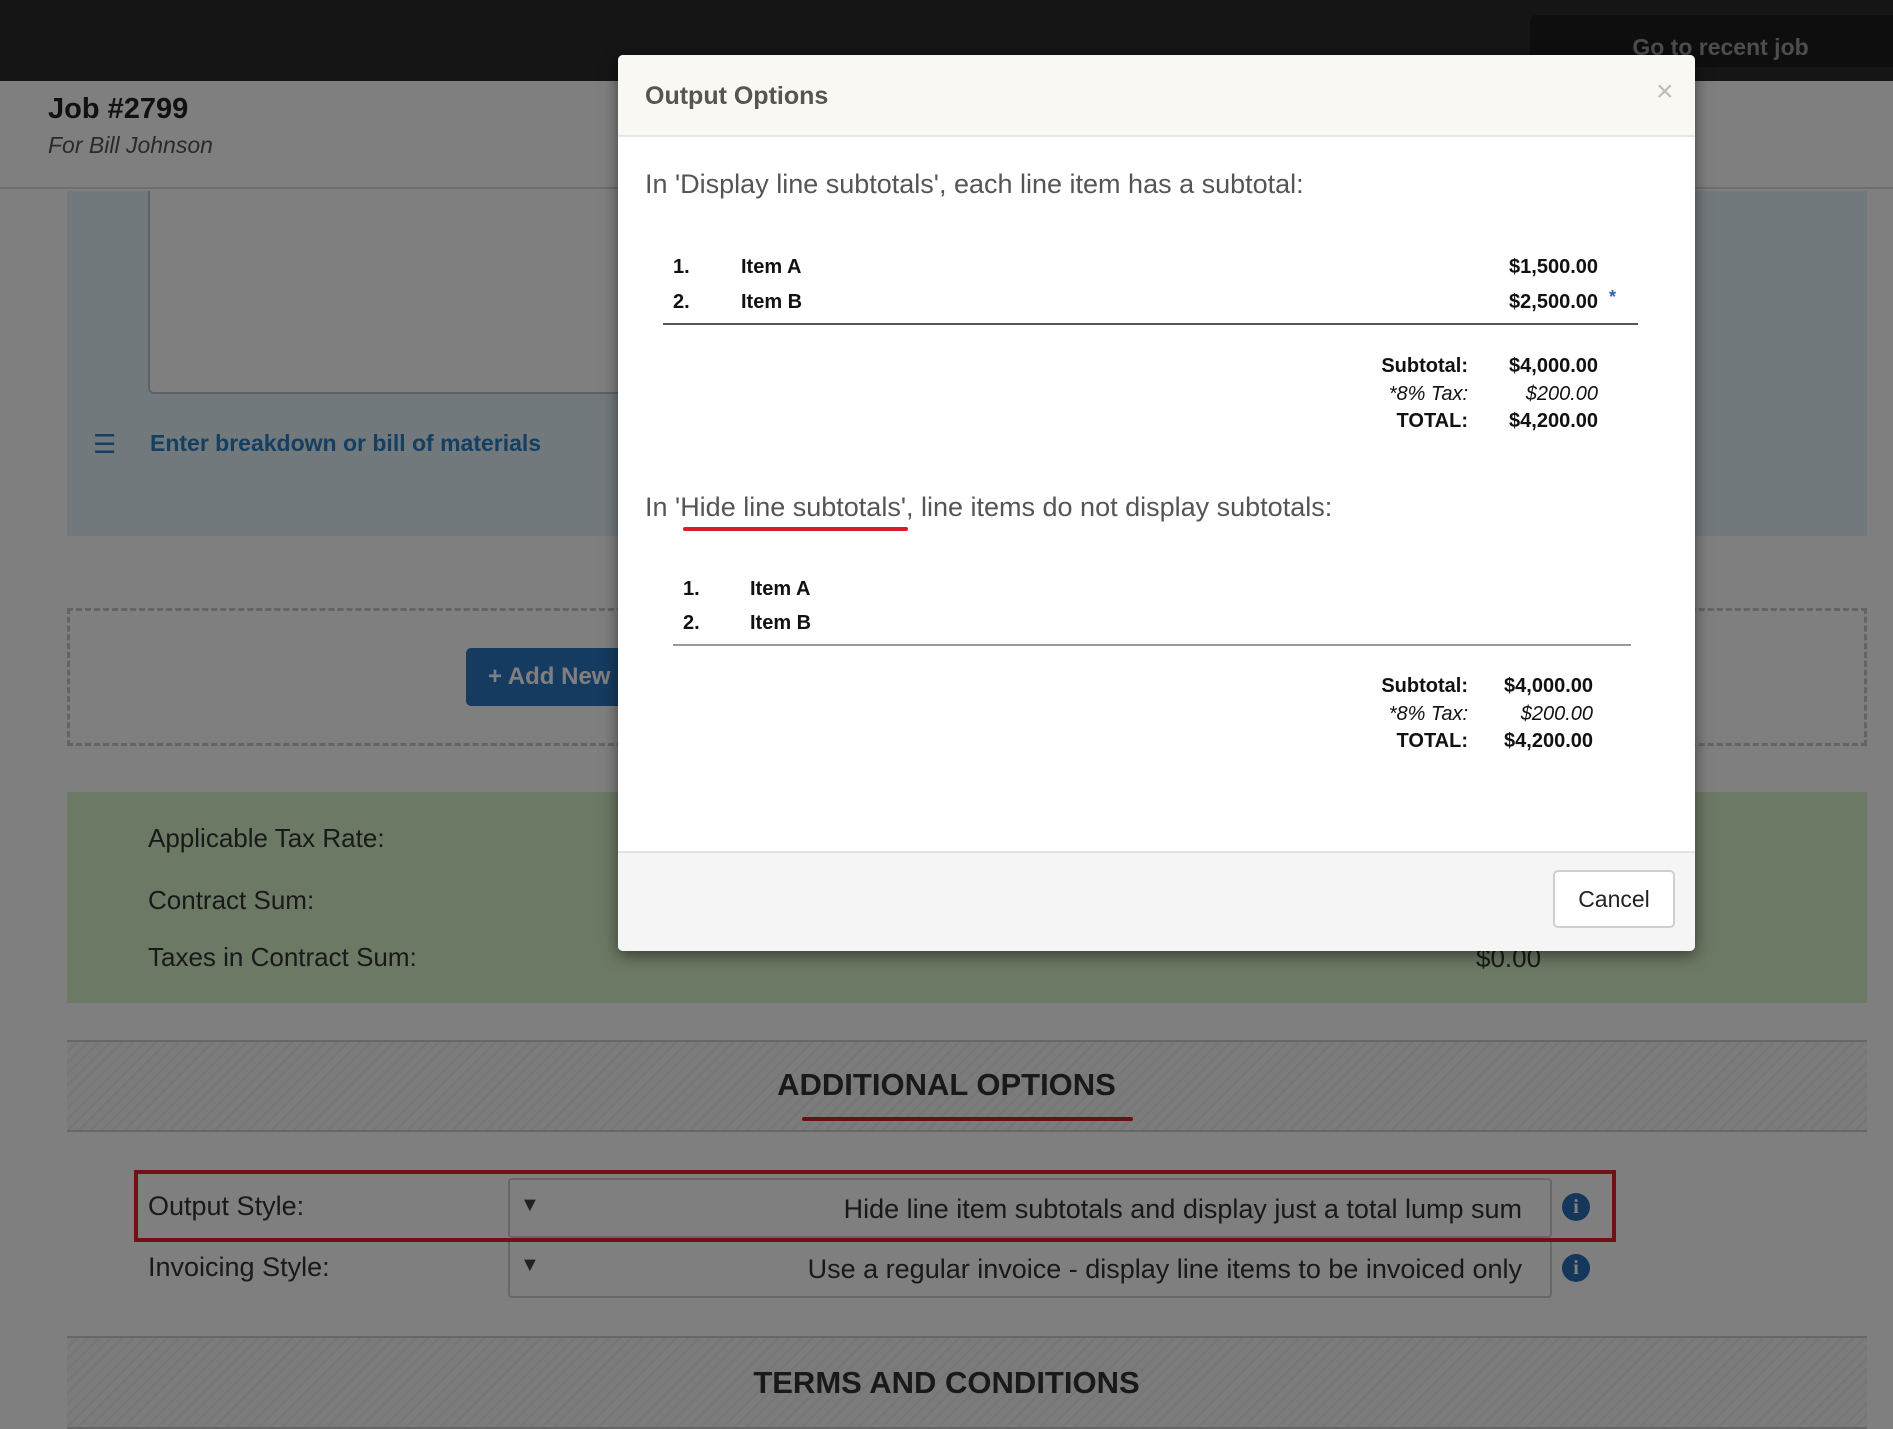 Image resolution: width=1893 pixels, height=1429 pixels. I want to click on example2-subtotal-value: $4,000.00, so click(1548, 686).